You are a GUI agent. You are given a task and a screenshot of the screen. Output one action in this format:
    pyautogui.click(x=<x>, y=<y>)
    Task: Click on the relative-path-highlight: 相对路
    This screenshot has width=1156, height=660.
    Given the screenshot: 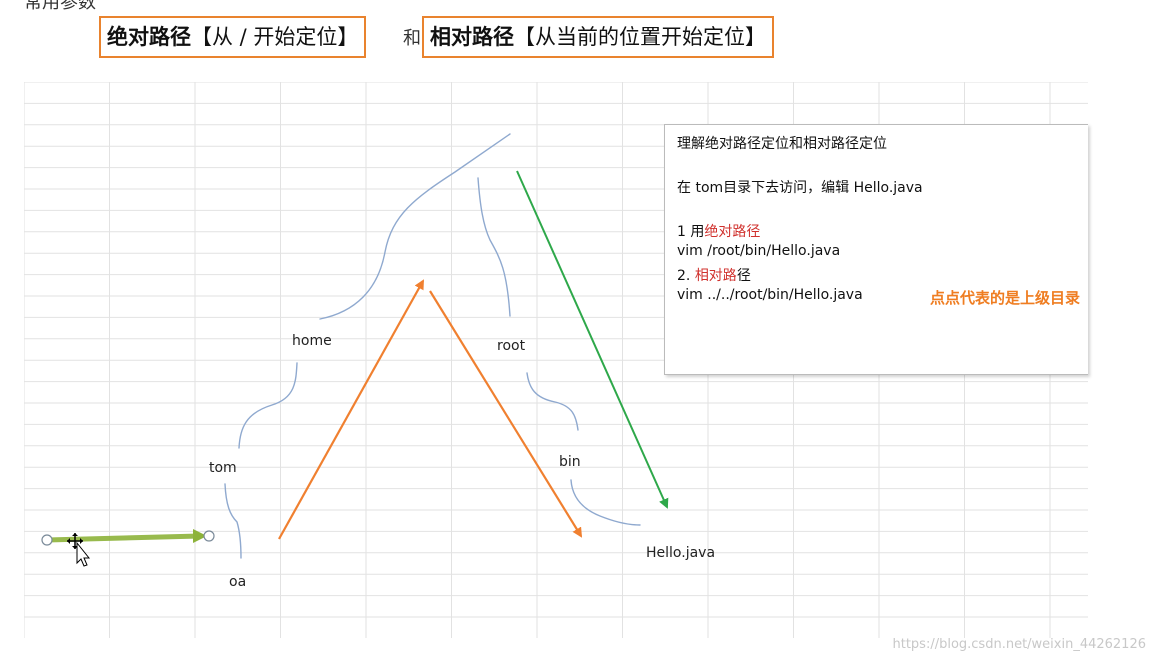 What is the action you would take?
    pyautogui.click(x=715, y=276)
    